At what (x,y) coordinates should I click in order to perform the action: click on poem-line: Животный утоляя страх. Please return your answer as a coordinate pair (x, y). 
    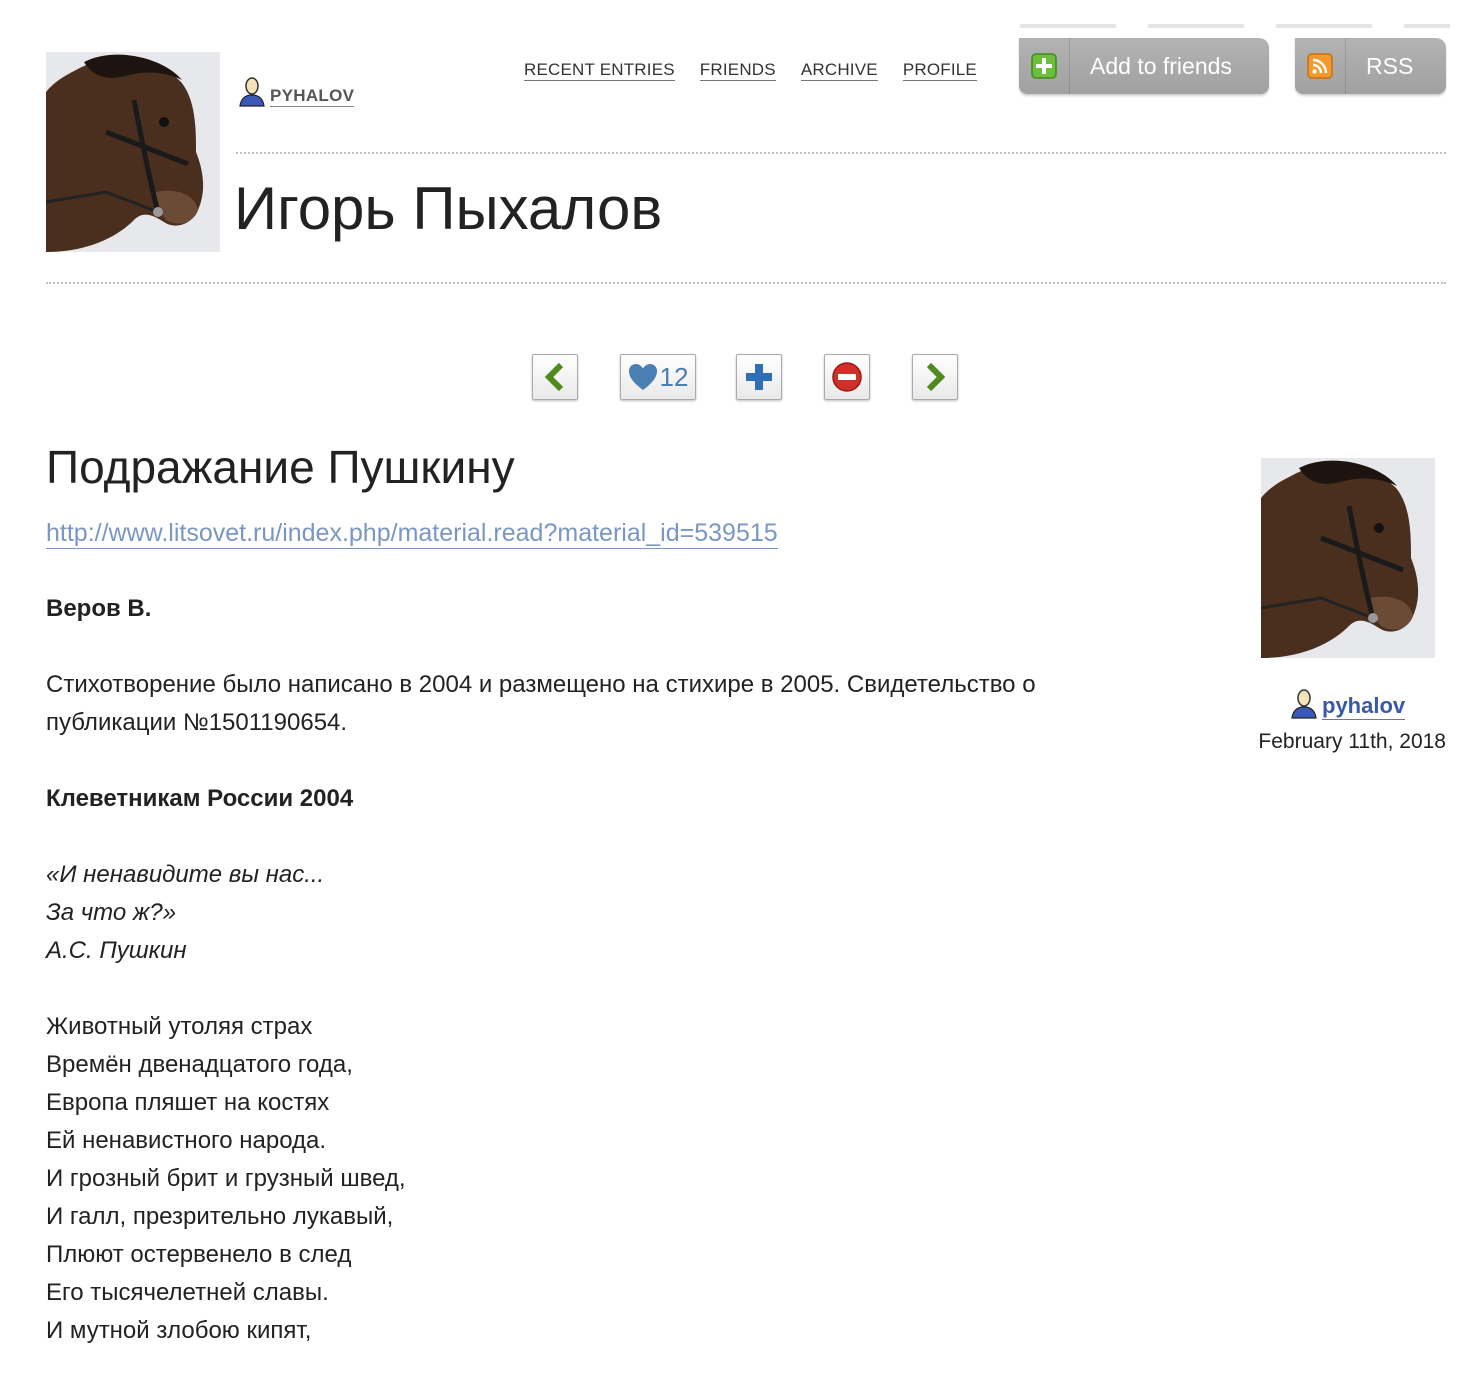
    Looking at the image, I should click on (179, 1026).